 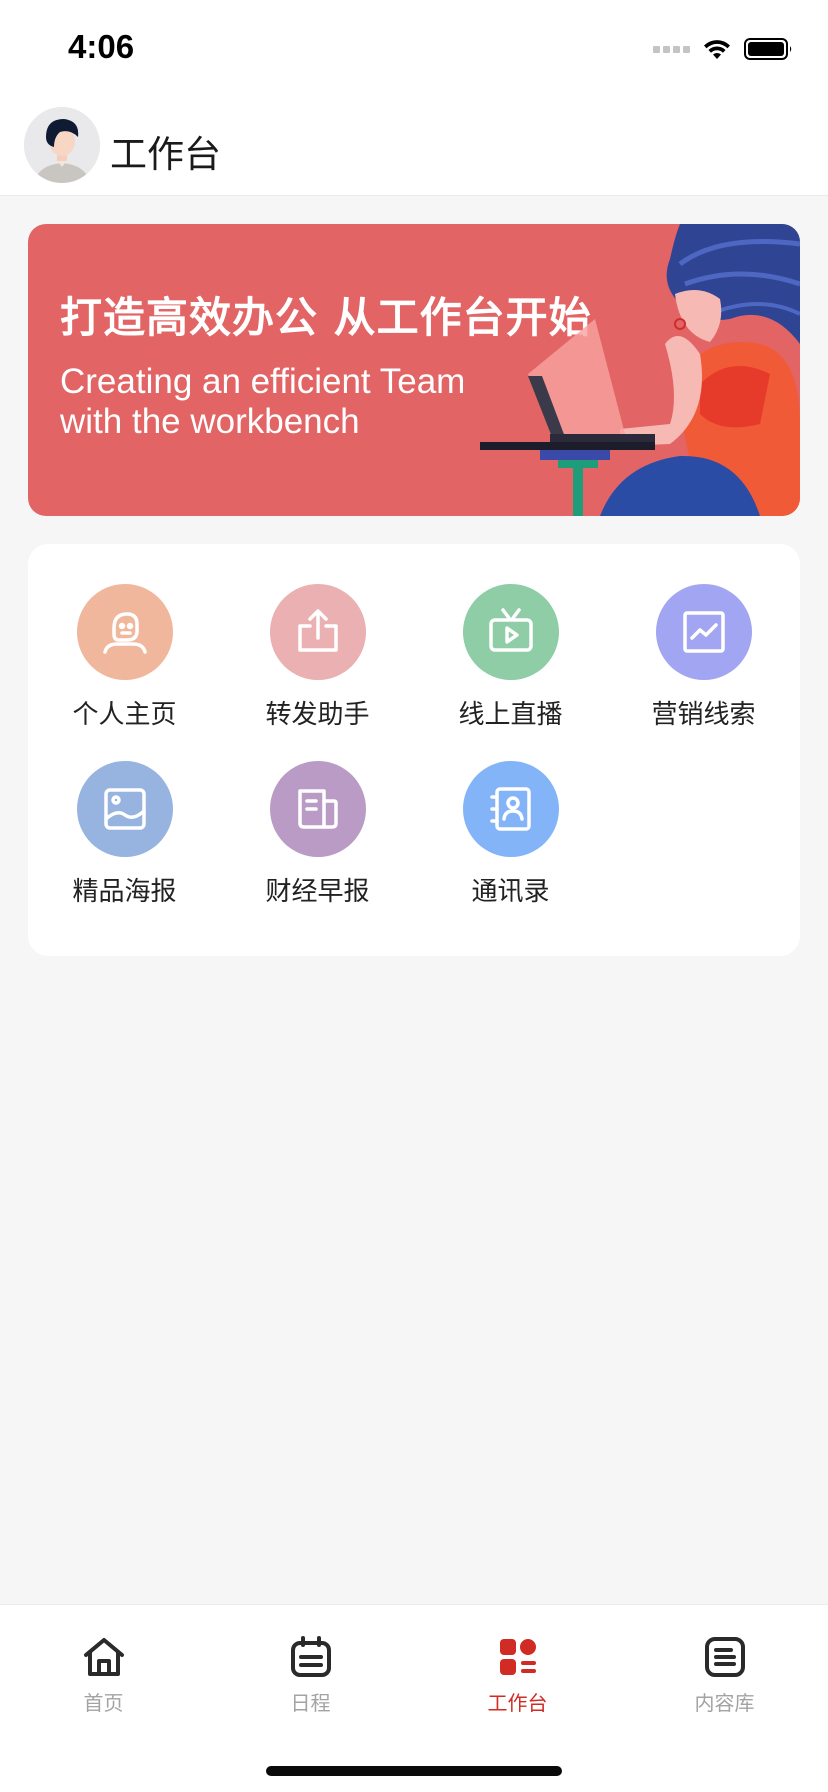 I want to click on tab-label: 内容库, so click(x=724, y=1703).